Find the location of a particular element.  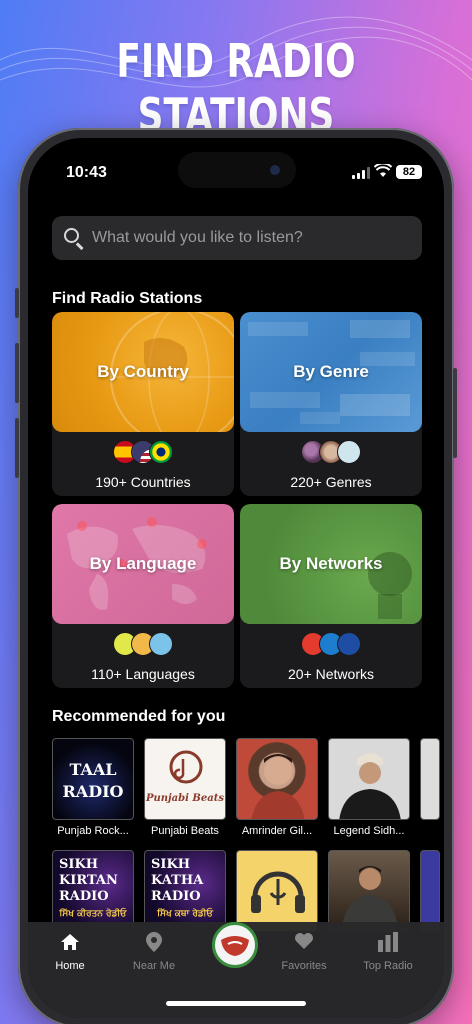

app-logo-icon is located at coordinates (235, 946).